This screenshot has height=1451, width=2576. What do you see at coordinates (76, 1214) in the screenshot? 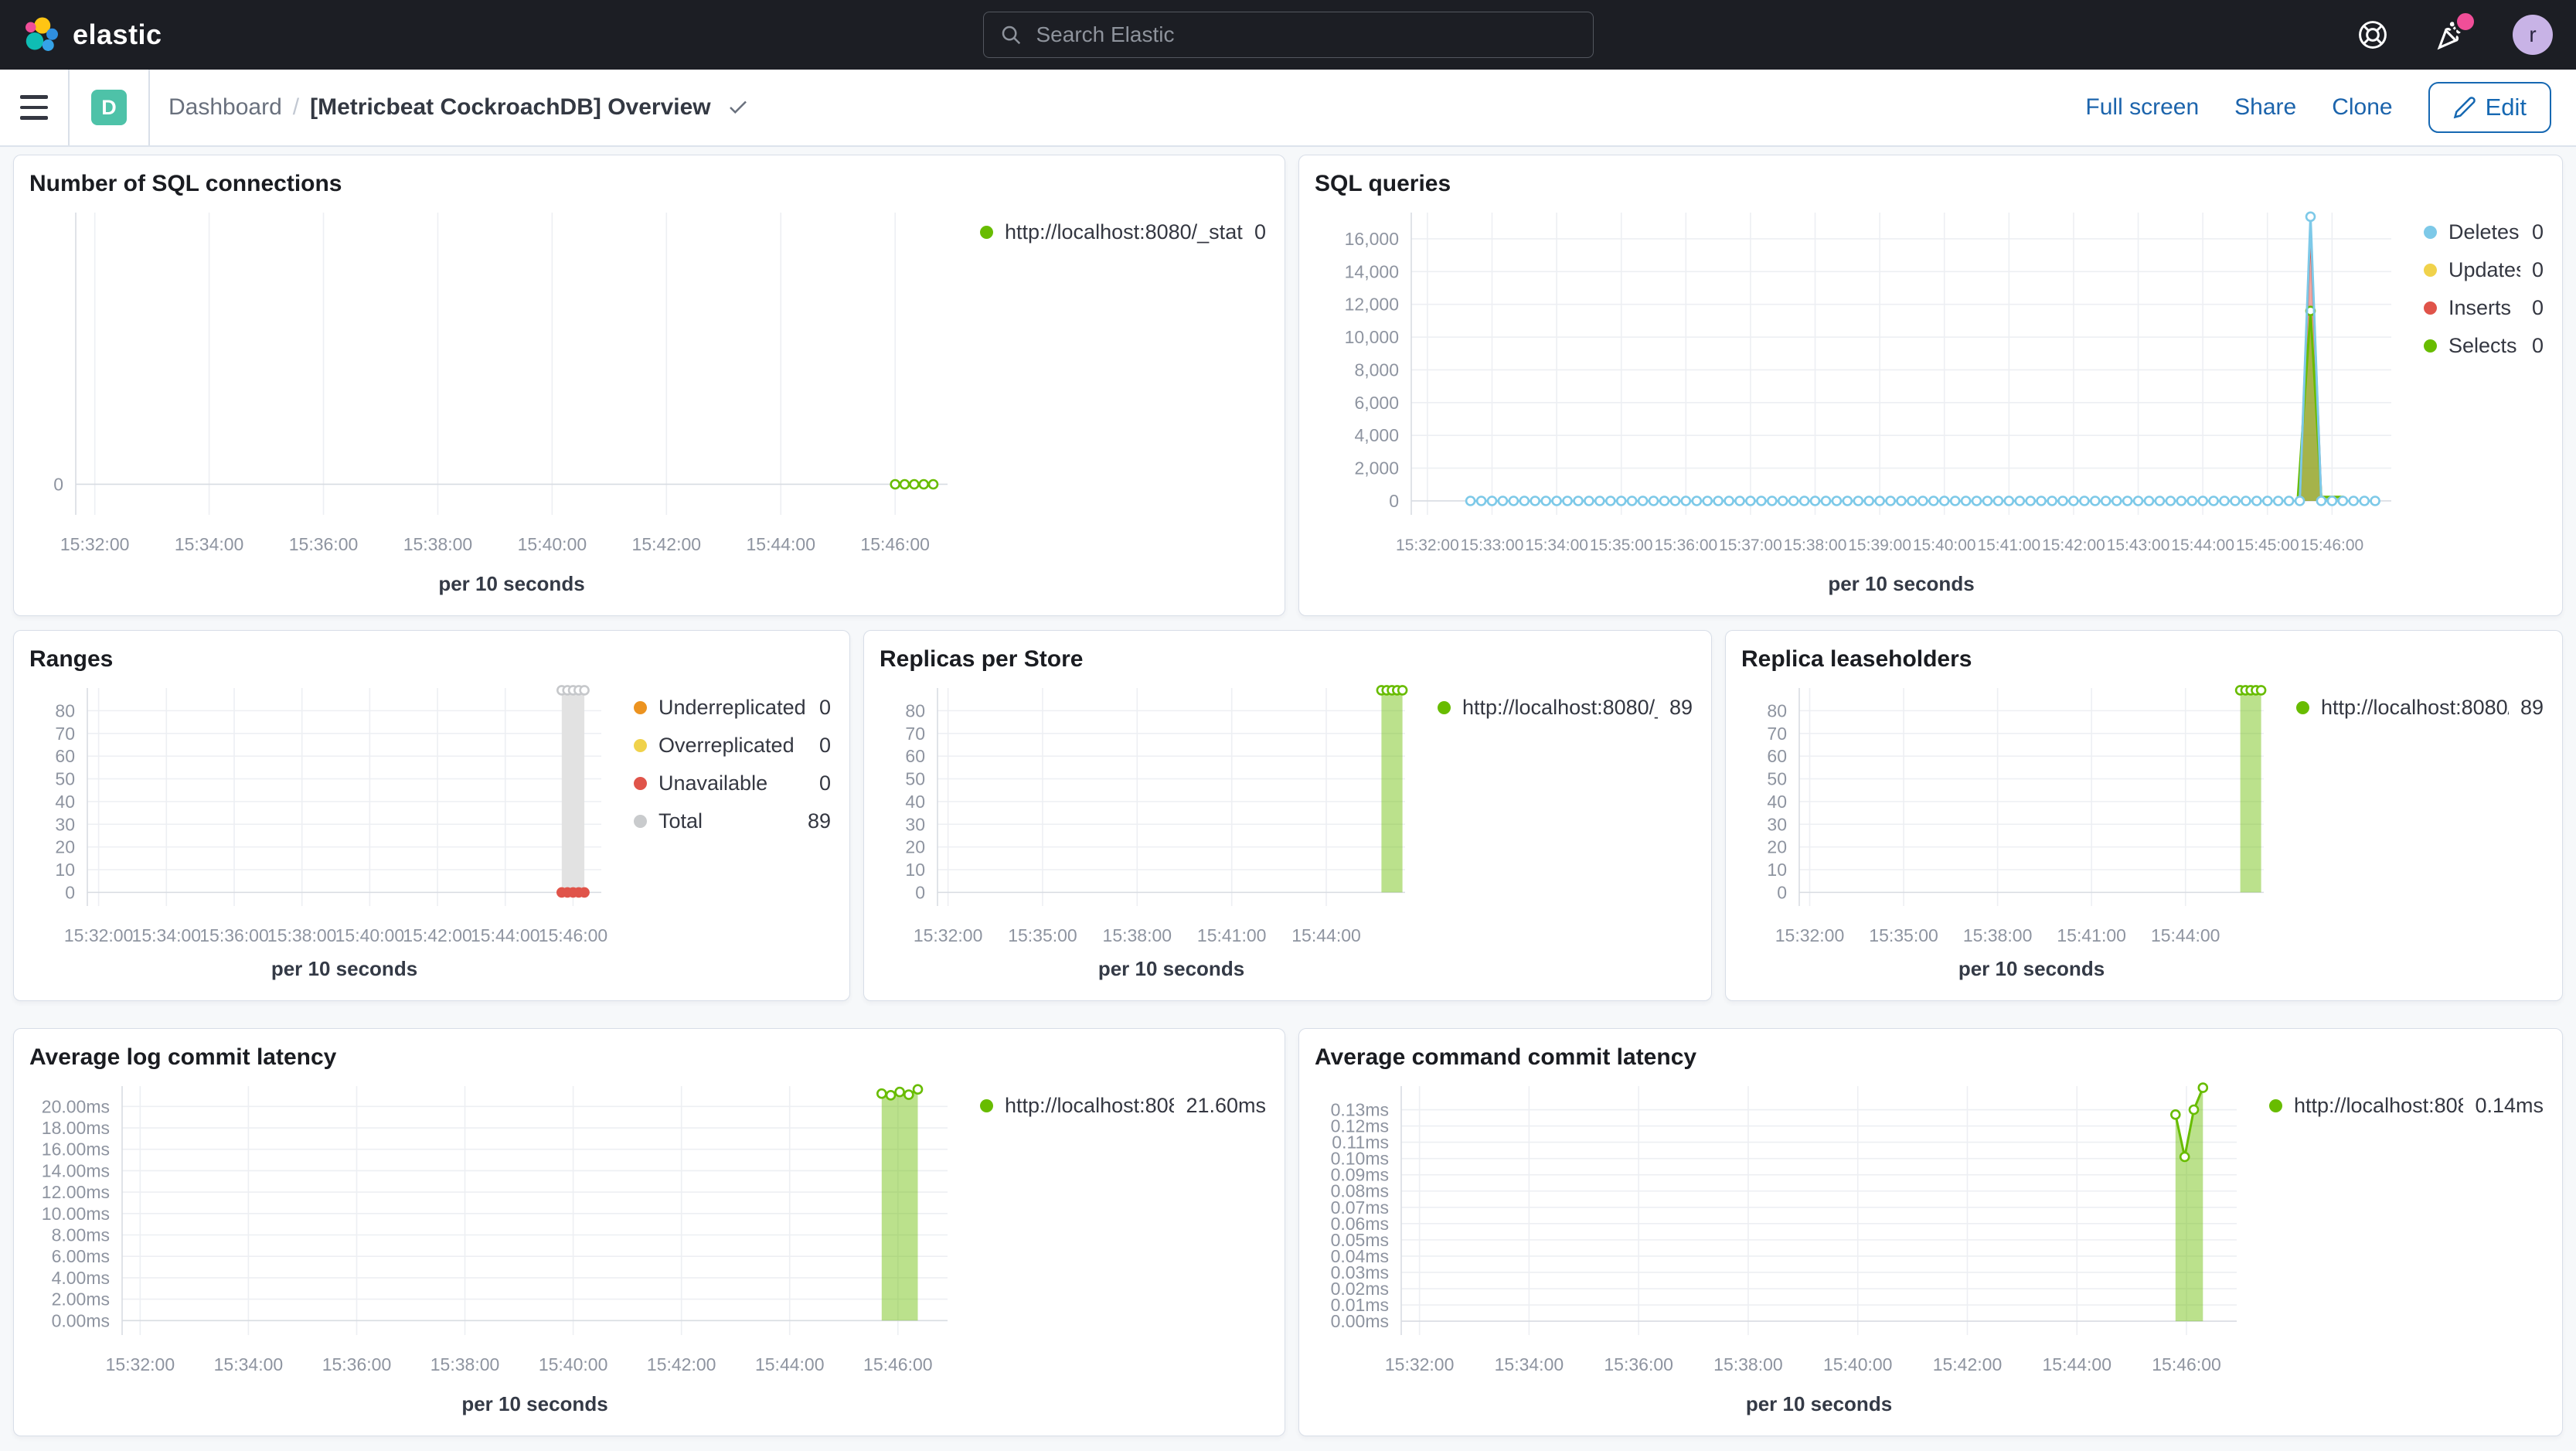
I see `svg-text: 10.00ms` at bounding box center [76, 1214].